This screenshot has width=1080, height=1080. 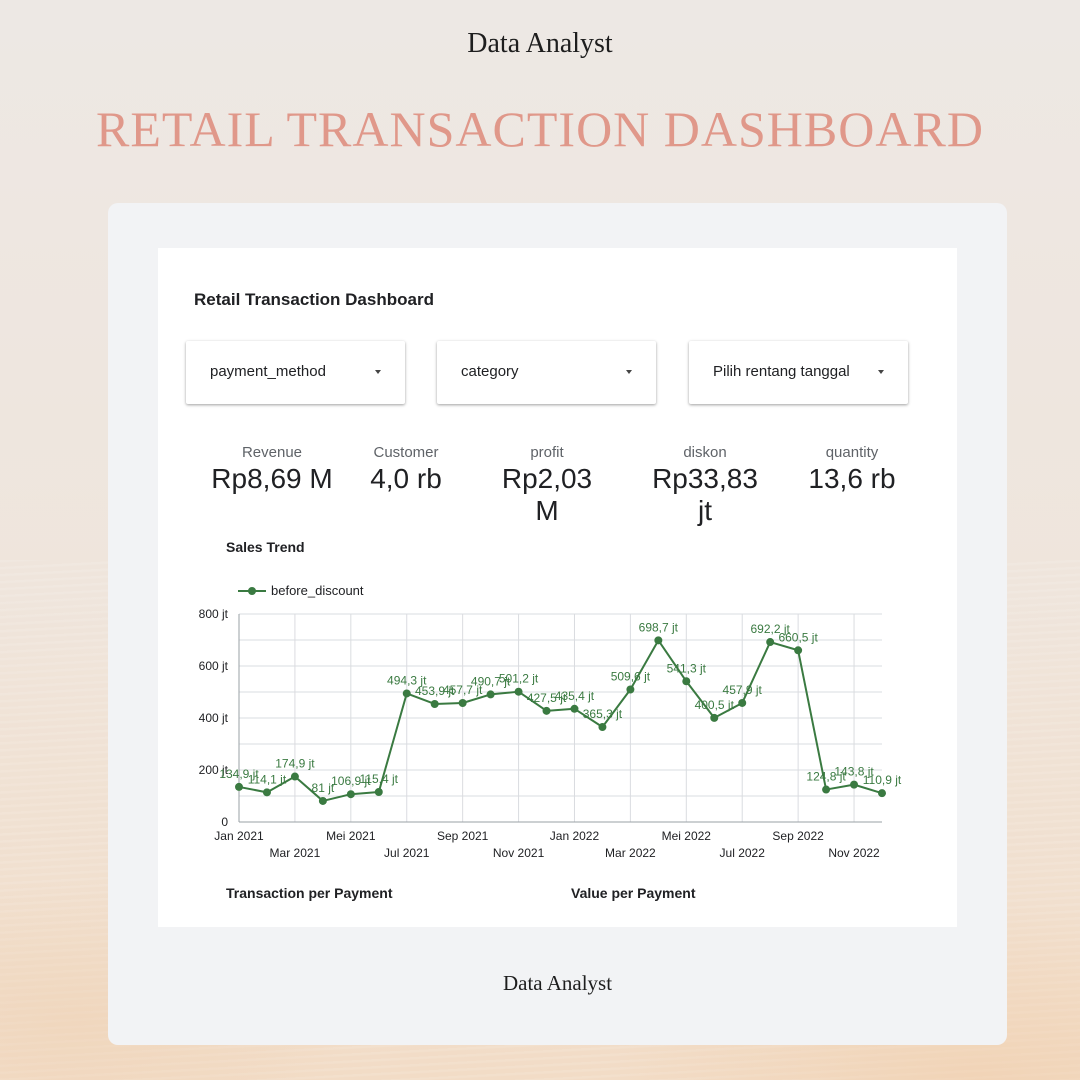 I want to click on y-tick-label: 600 jt, so click(x=214, y=666).